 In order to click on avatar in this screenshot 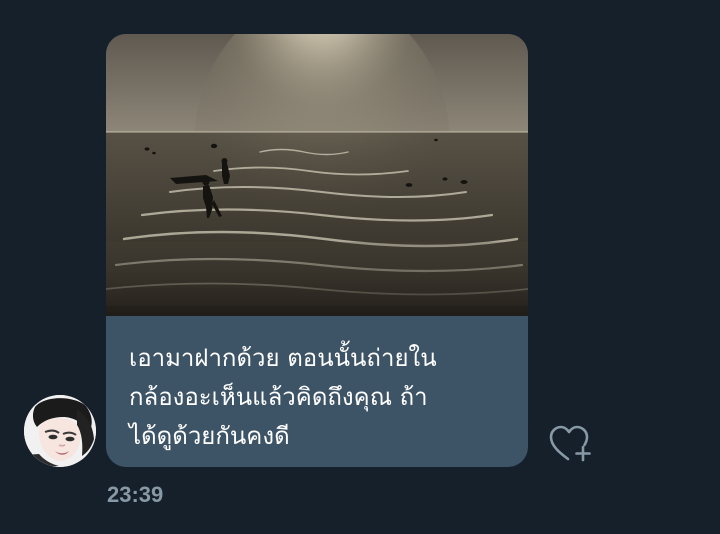, I will do `click(60, 431)`.